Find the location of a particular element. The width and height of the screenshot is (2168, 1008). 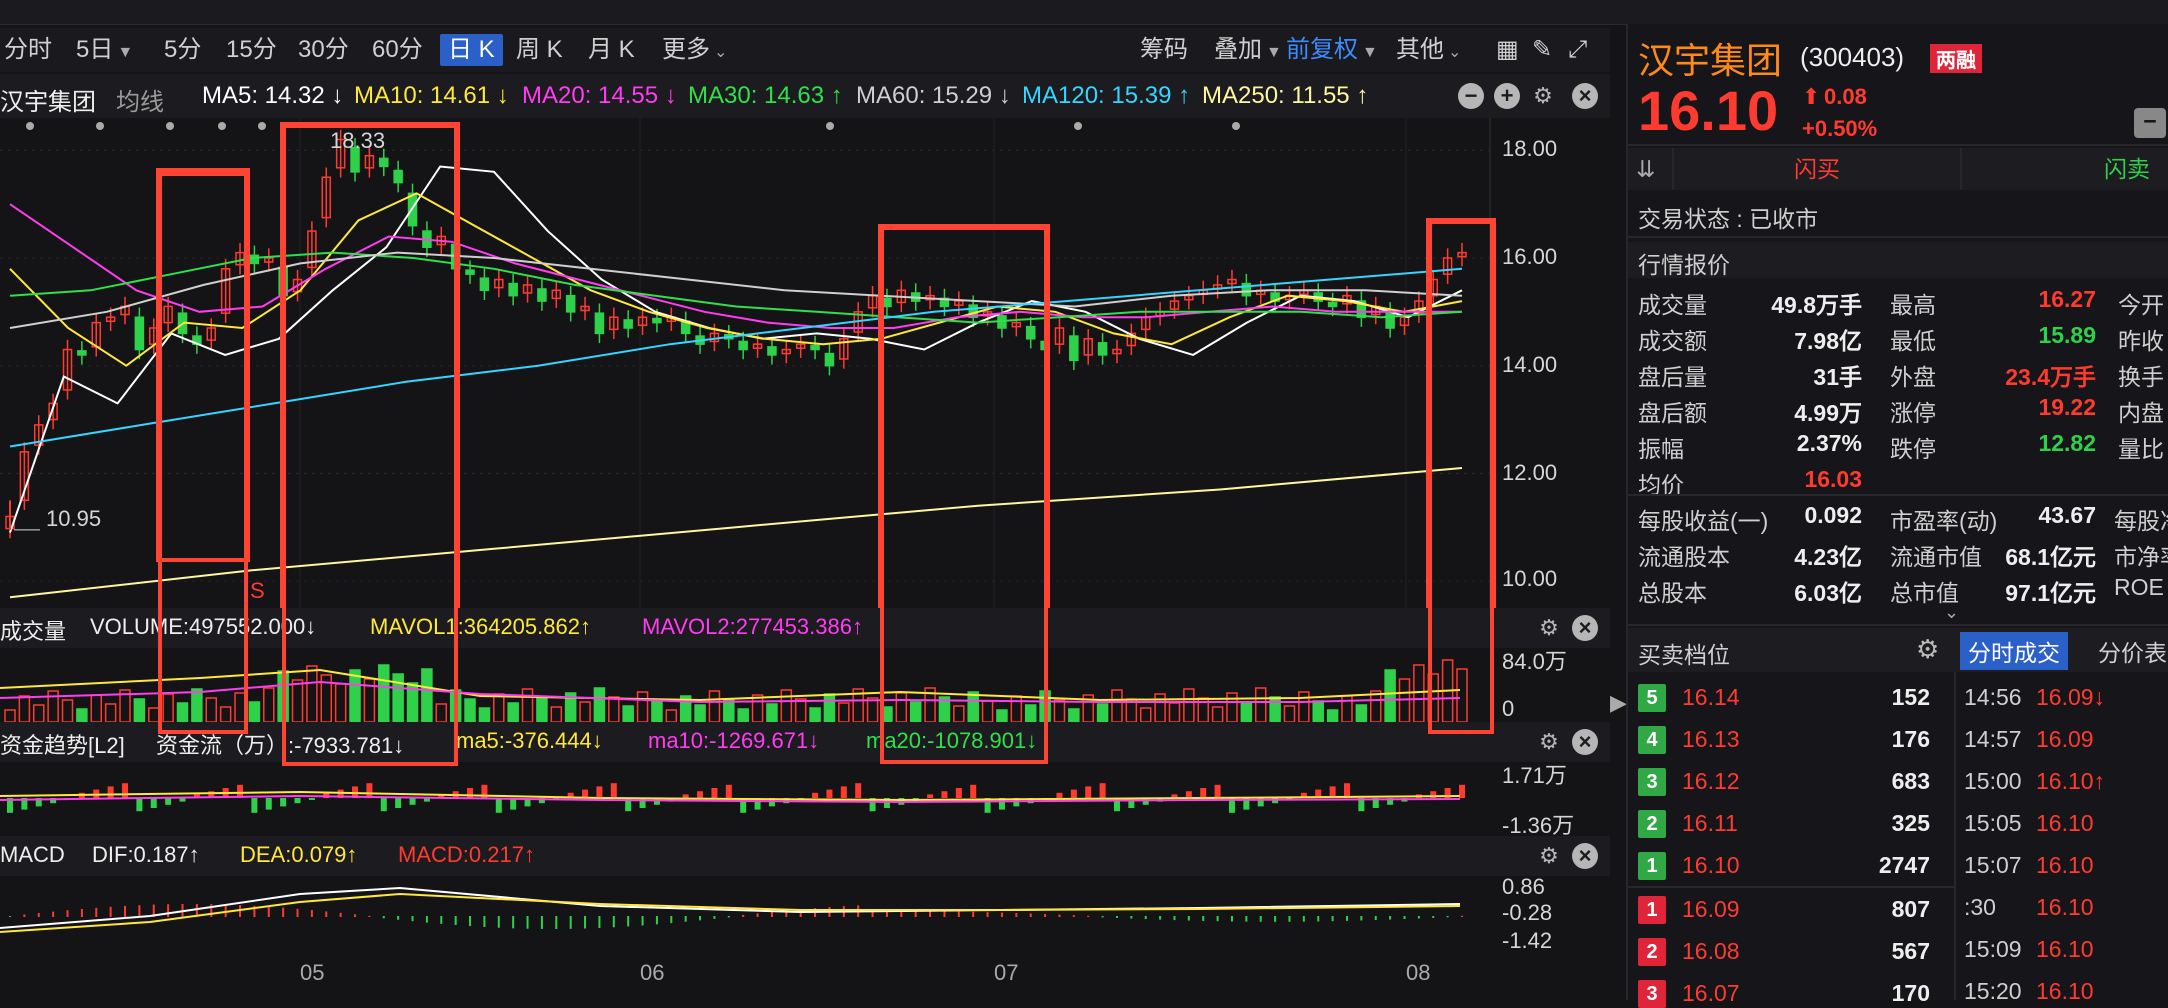

ma-mode-select: 均线 is located at coordinates (140, 99).